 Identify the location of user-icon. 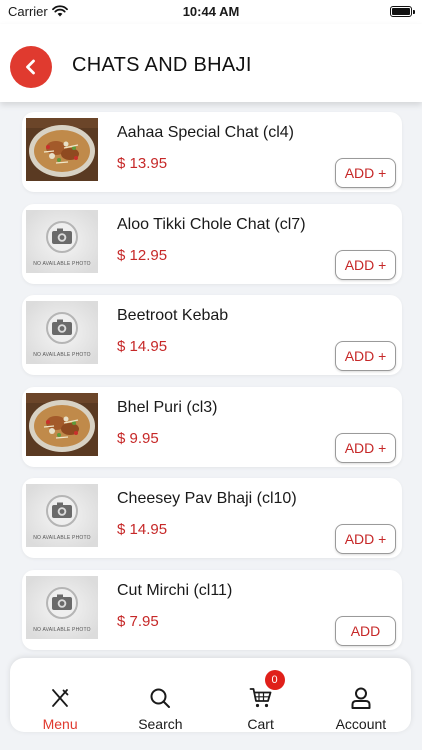
(361, 698).